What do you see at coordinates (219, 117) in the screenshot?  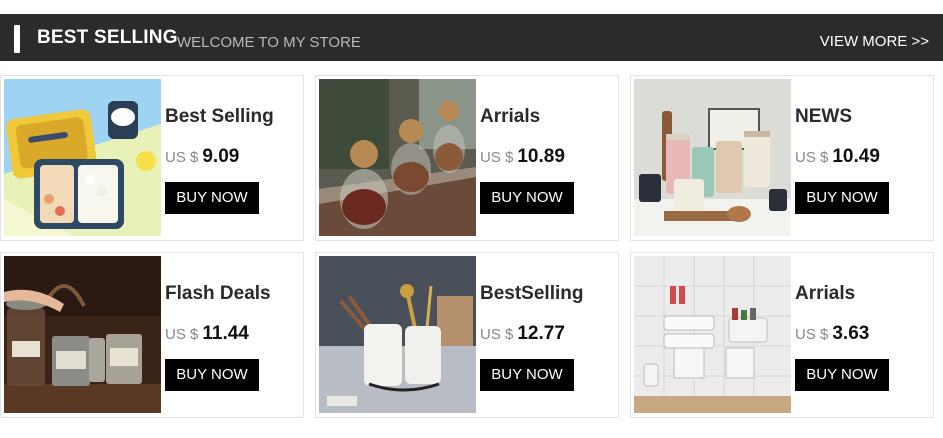 I see `product-name: Best Selling` at bounding box center [219, 117].